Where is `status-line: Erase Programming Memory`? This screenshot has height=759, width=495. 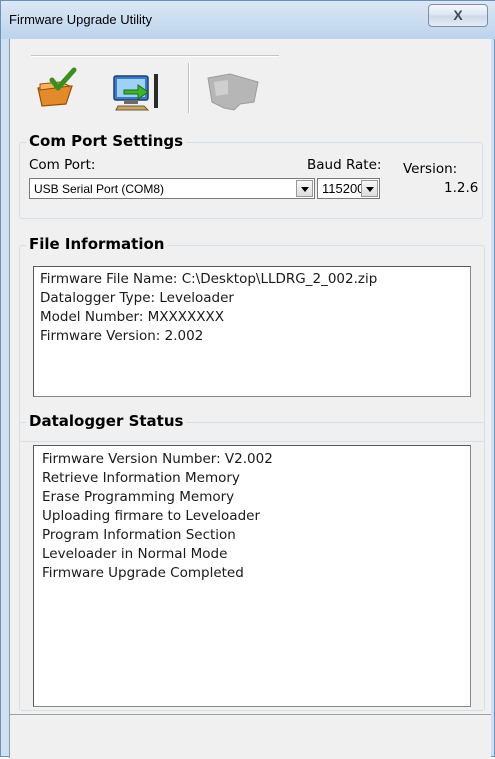 status-line: Erase Programming Memory is located at coordinates (138, 497).